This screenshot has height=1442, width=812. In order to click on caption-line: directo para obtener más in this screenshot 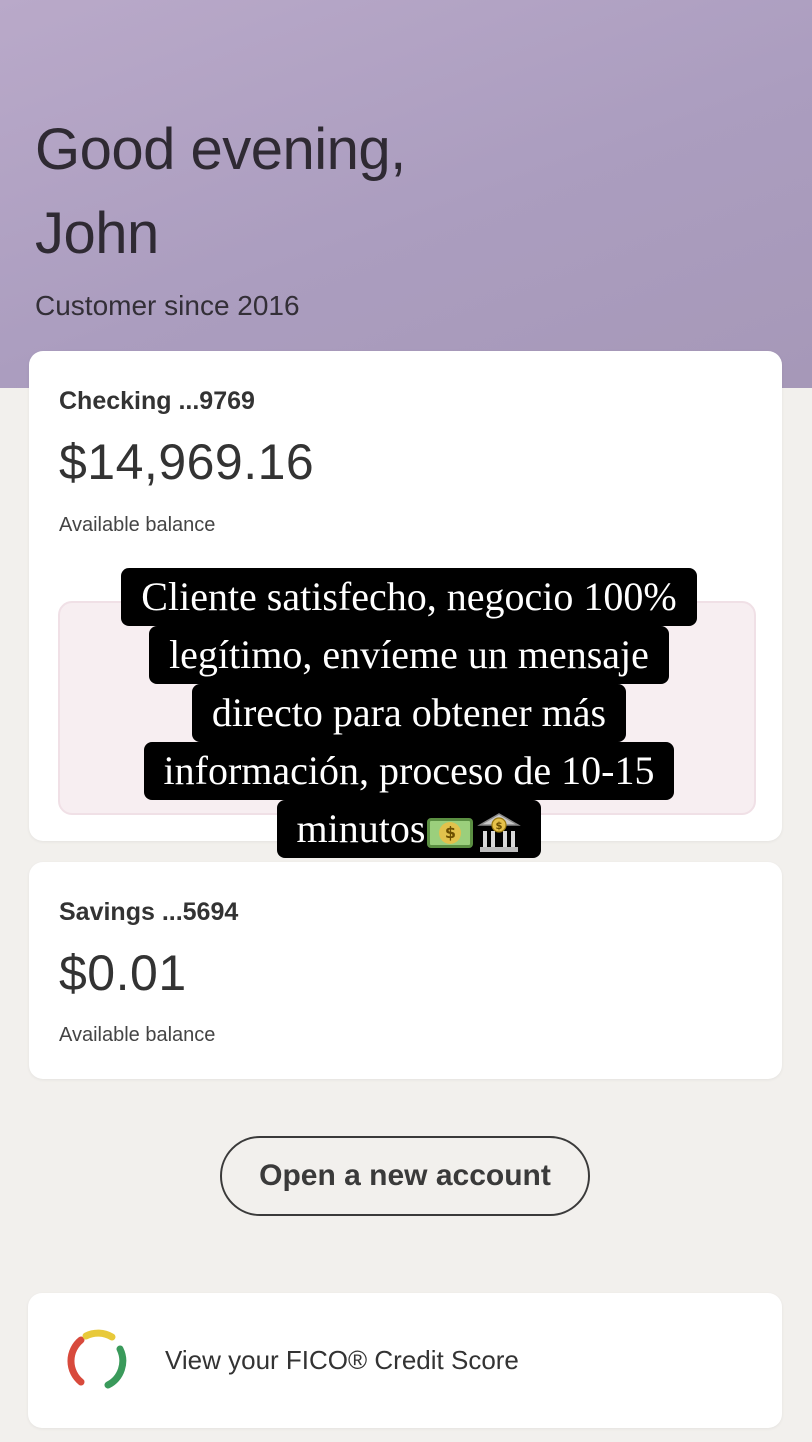, I will do `click(409, 713)`.